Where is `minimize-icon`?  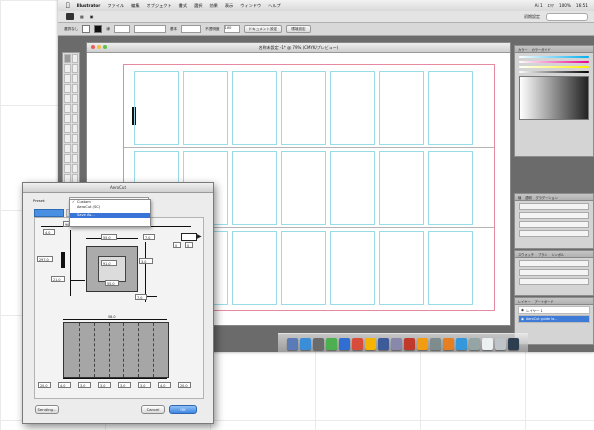
minimize-icon is located at coordinates (99, 47).